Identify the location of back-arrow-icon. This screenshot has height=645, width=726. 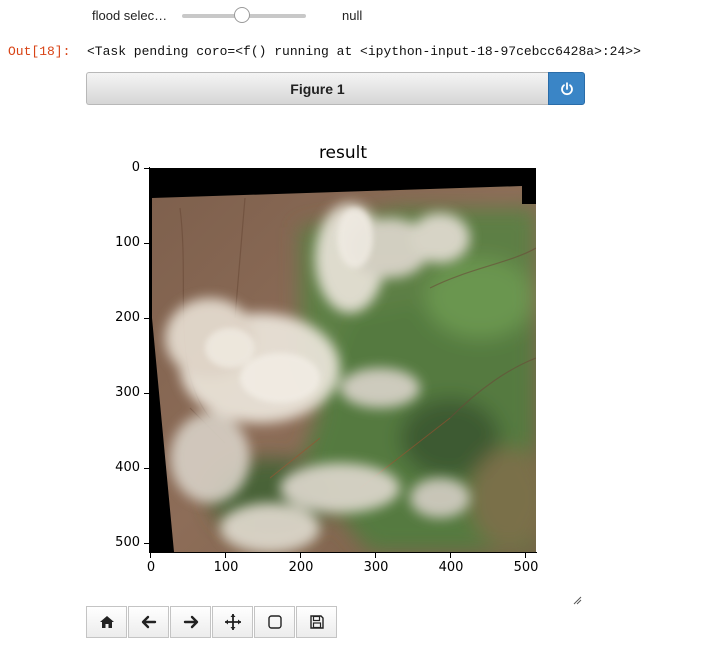
(148, 622).